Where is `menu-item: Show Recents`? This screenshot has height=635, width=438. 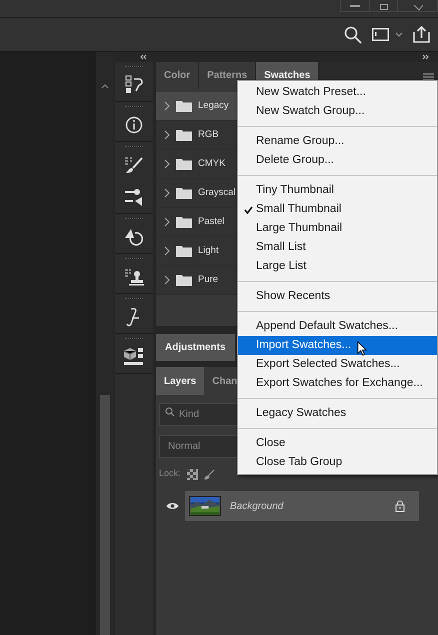 menu-item: Show Recents is located at coordinates (337, 296).